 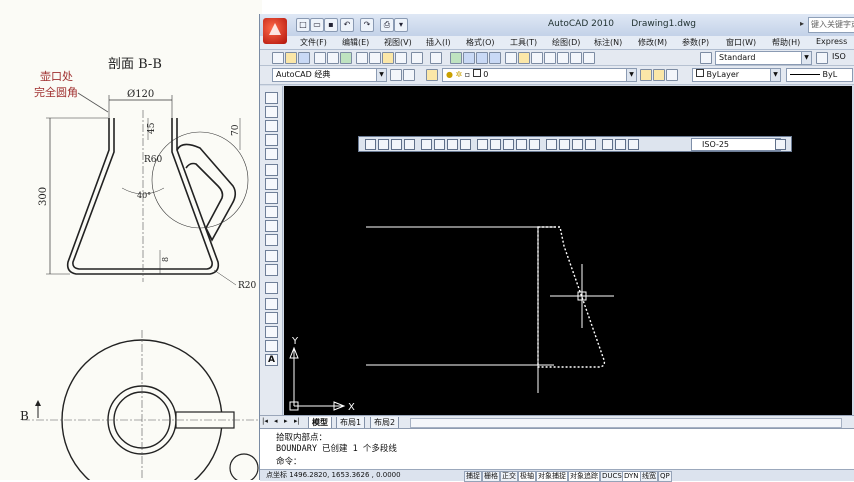 I want to click on markup-icon, so click(x=563, y=58).